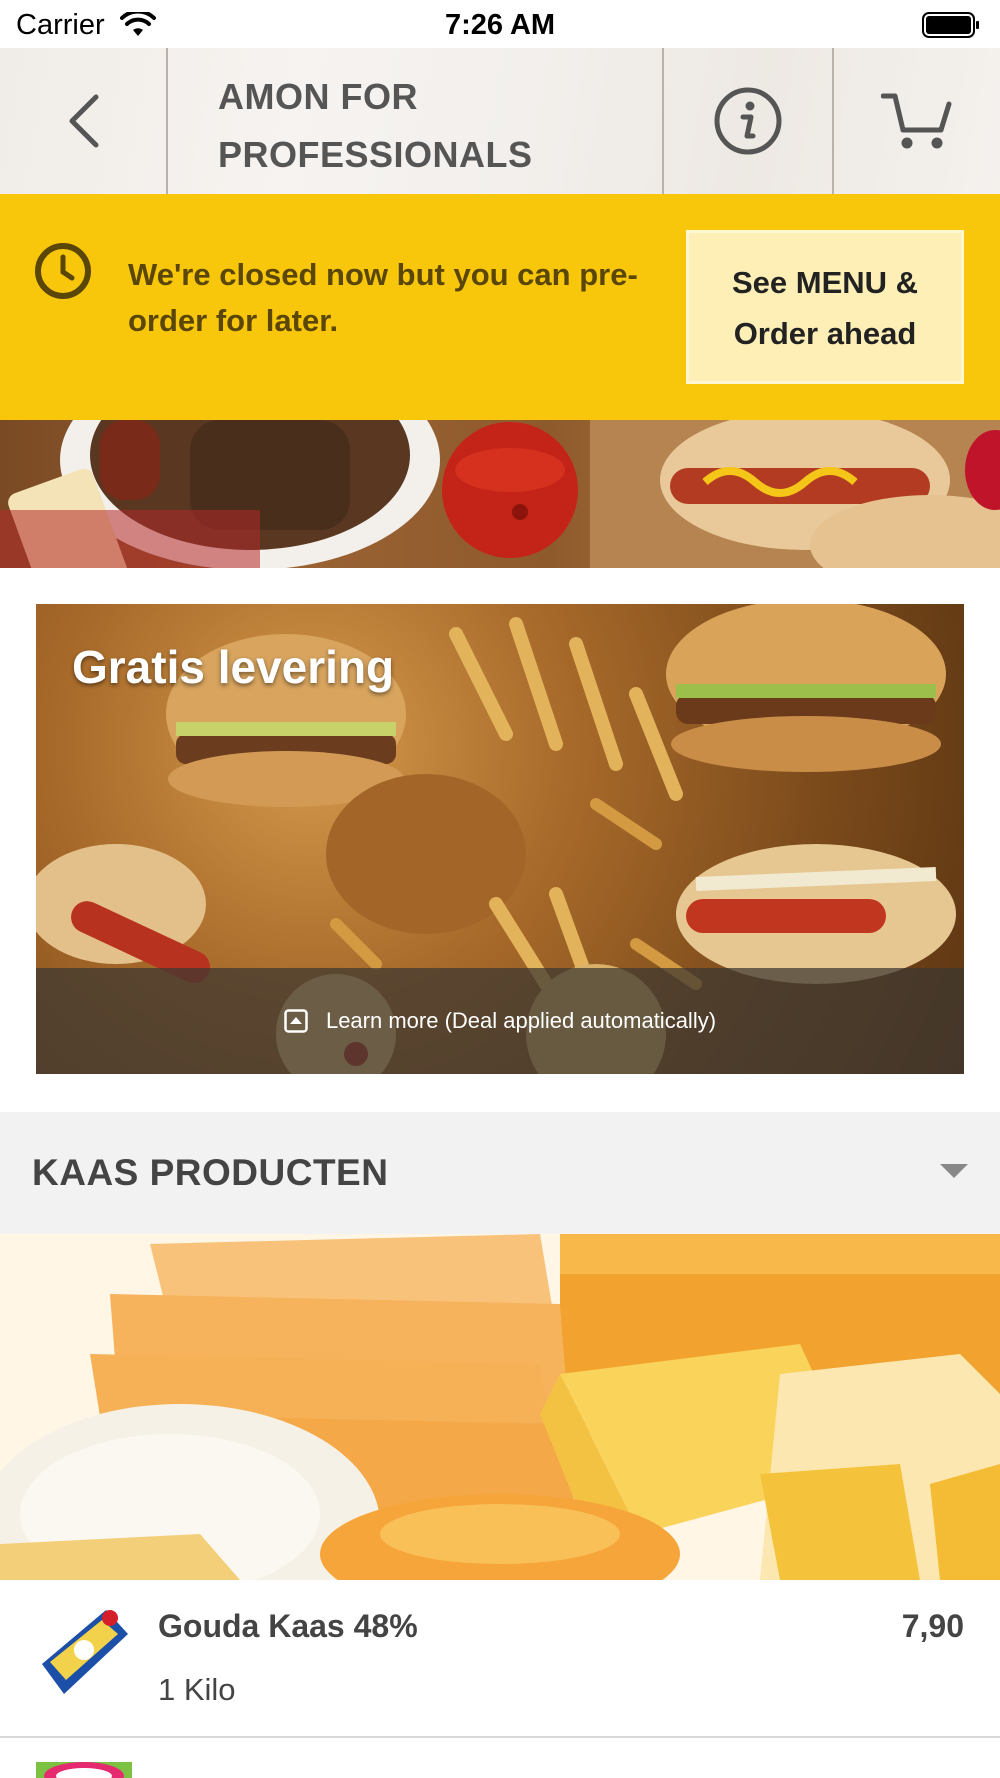 Image resolution: width=1000 pixels, height=1778 pixels. I want to click on product-row: Gouda Kaas 48% 1 Kilo 7,90, so click(500, 1659).